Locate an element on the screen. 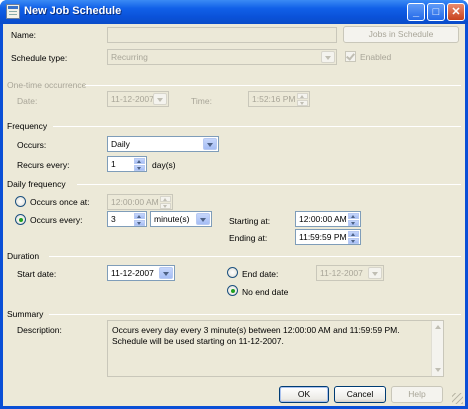 The image size is (468, 409). starting-at-spinner: 12:00:00 AM is located at coordinates (328, 219).